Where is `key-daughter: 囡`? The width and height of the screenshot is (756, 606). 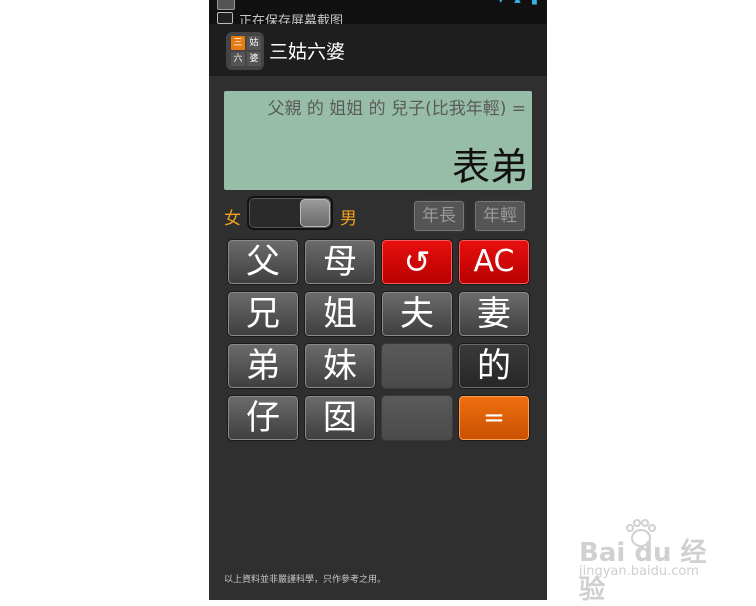 key-daughter: 囡 is located at coordinates (340, 418).